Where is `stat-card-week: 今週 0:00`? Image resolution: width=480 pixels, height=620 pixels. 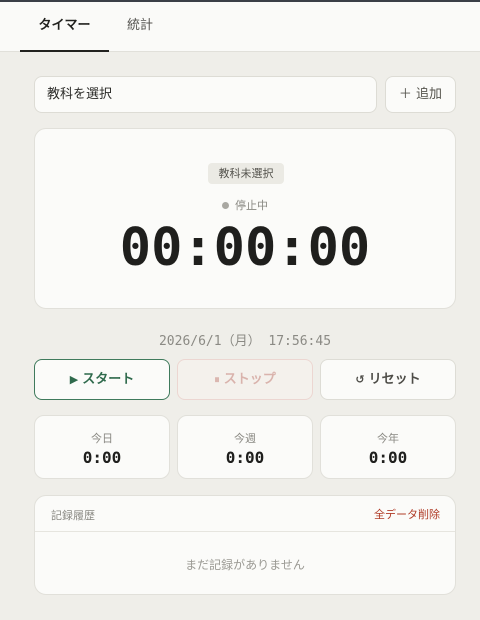
stat-card-week: 今週 0:00 is located at coordinates (245, 447).